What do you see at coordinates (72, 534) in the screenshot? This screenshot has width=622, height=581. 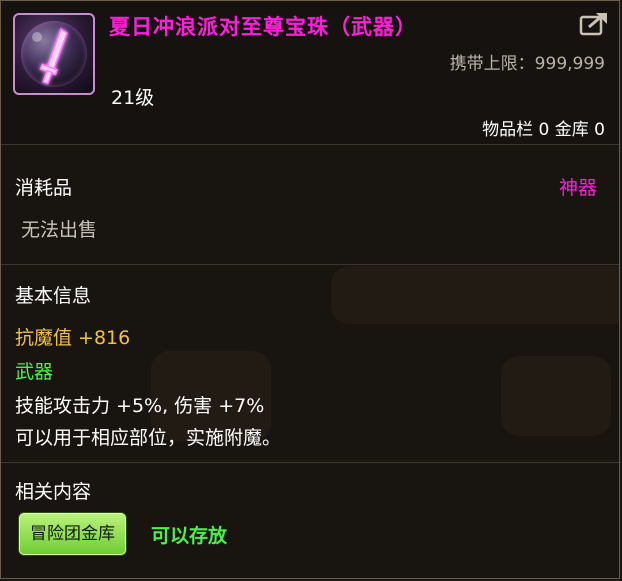 I see `adventure-storage-button: 冒险团金库` at bounding box center [72, 534].